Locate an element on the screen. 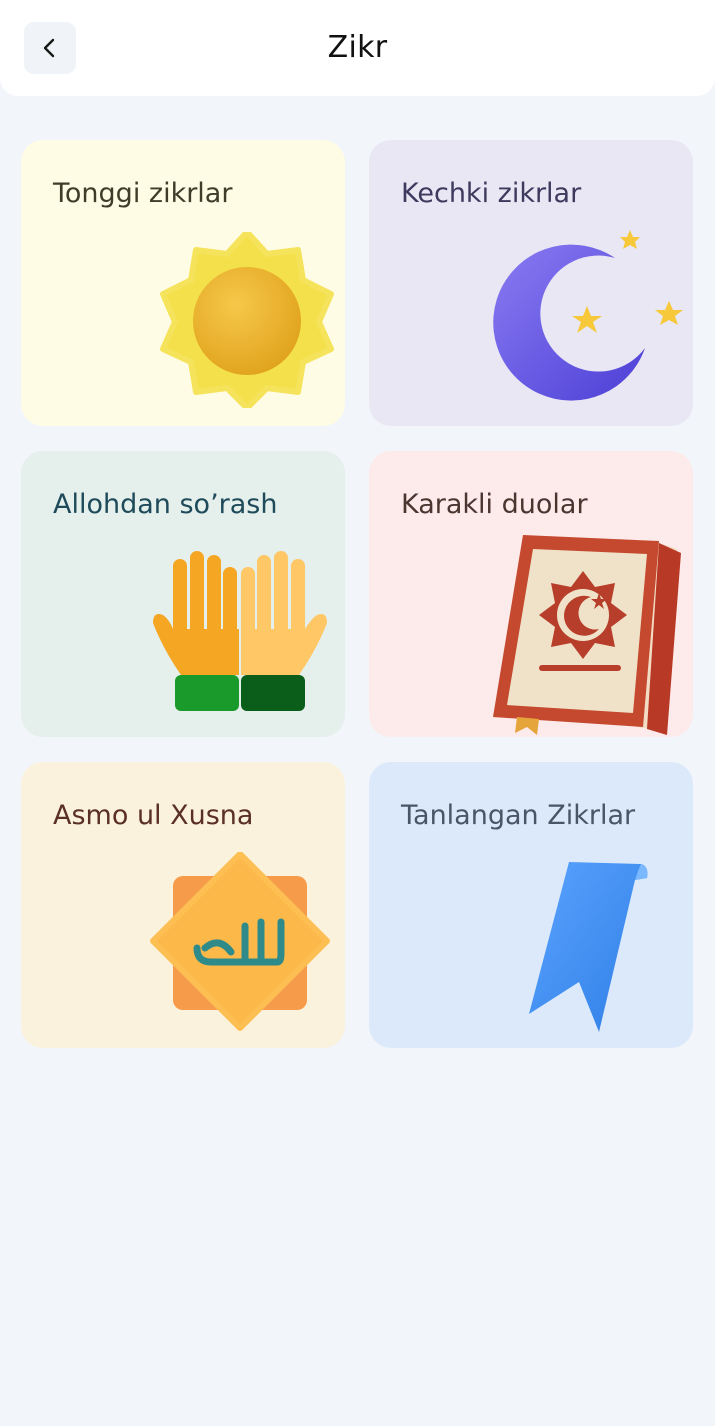 This screenshot has height=1426, width=715. card-title: Karakli duolar is located at coordinates (494, 504).